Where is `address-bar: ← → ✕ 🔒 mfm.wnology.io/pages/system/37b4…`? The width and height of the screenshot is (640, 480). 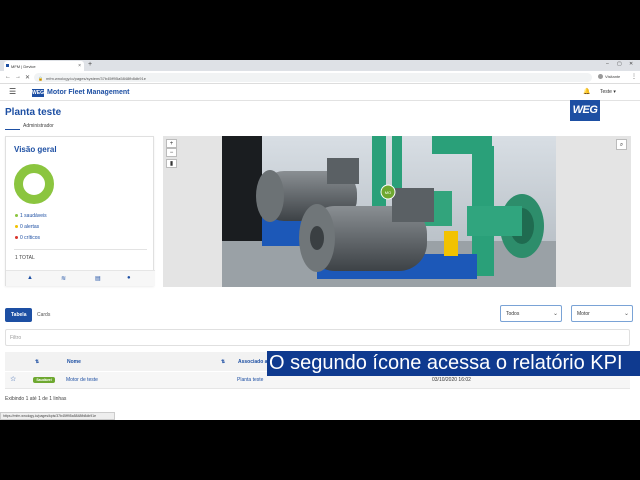
address-bar: ← → ✕ 🔒 mfm.wnology.io/pages/system/37b4… is located at coordinates (320, 77).